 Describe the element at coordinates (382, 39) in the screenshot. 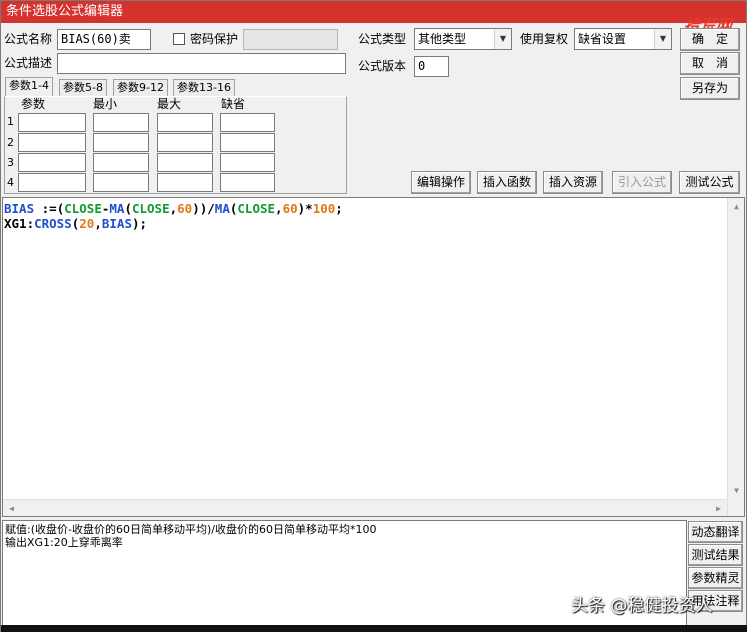

I see `formula-type-label: 公式类型` at that location.